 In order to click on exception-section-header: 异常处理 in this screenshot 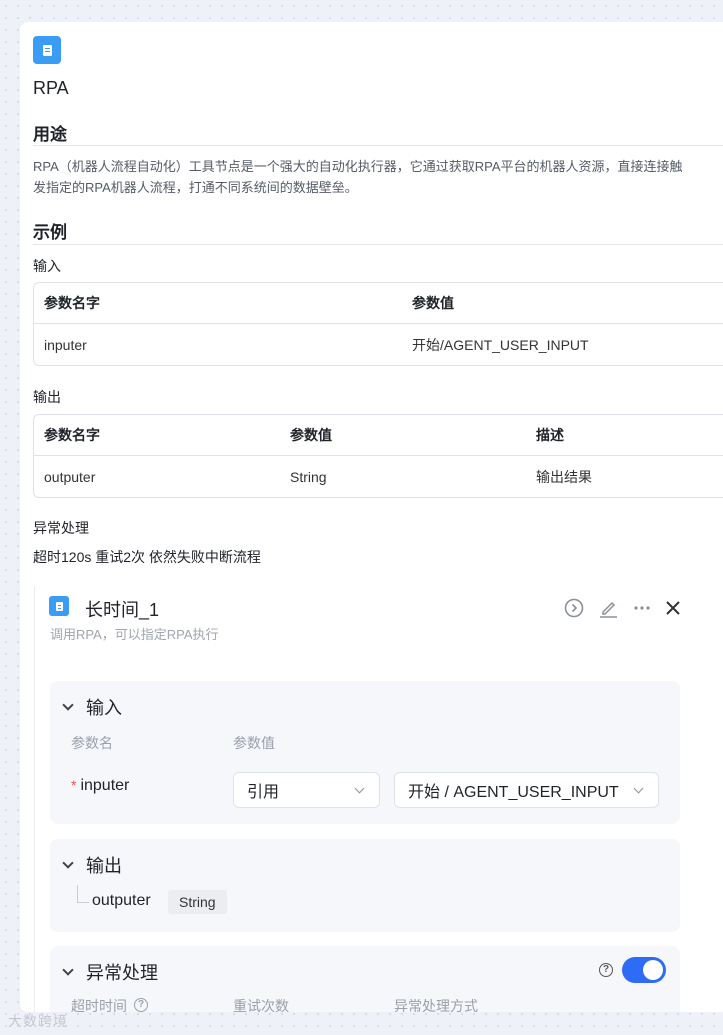, I will do `click(110, 972)`.